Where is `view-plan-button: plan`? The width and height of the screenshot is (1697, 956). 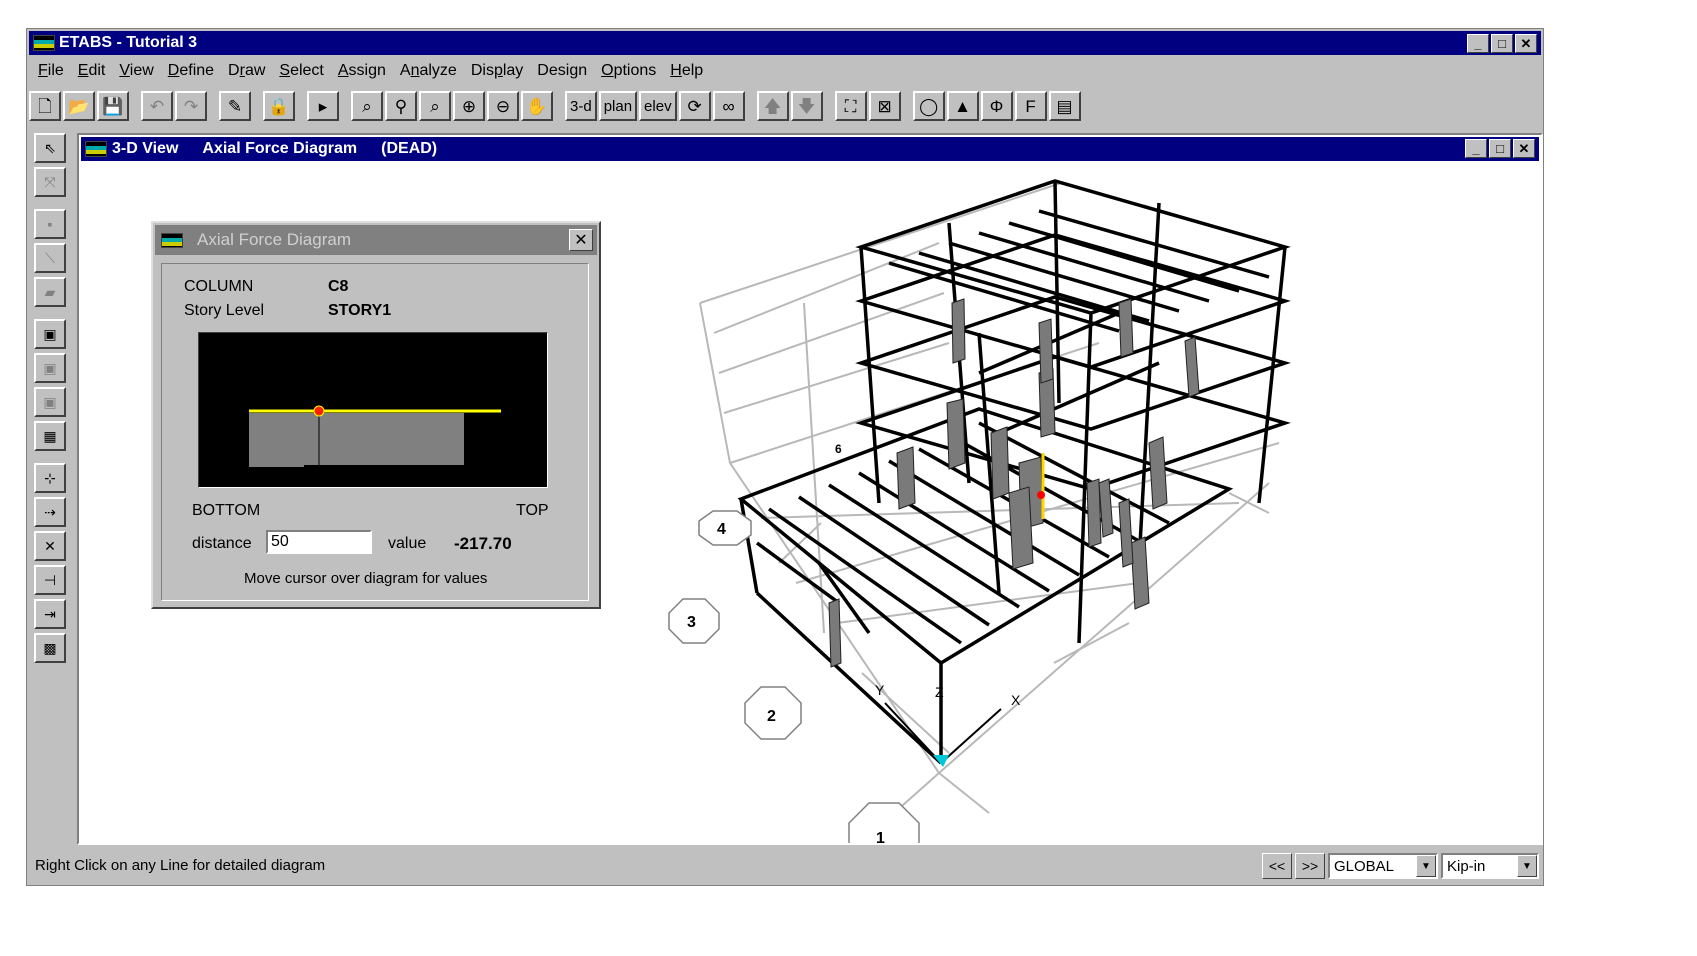 view-plan-button: plan is located at coordinates (618, 106).